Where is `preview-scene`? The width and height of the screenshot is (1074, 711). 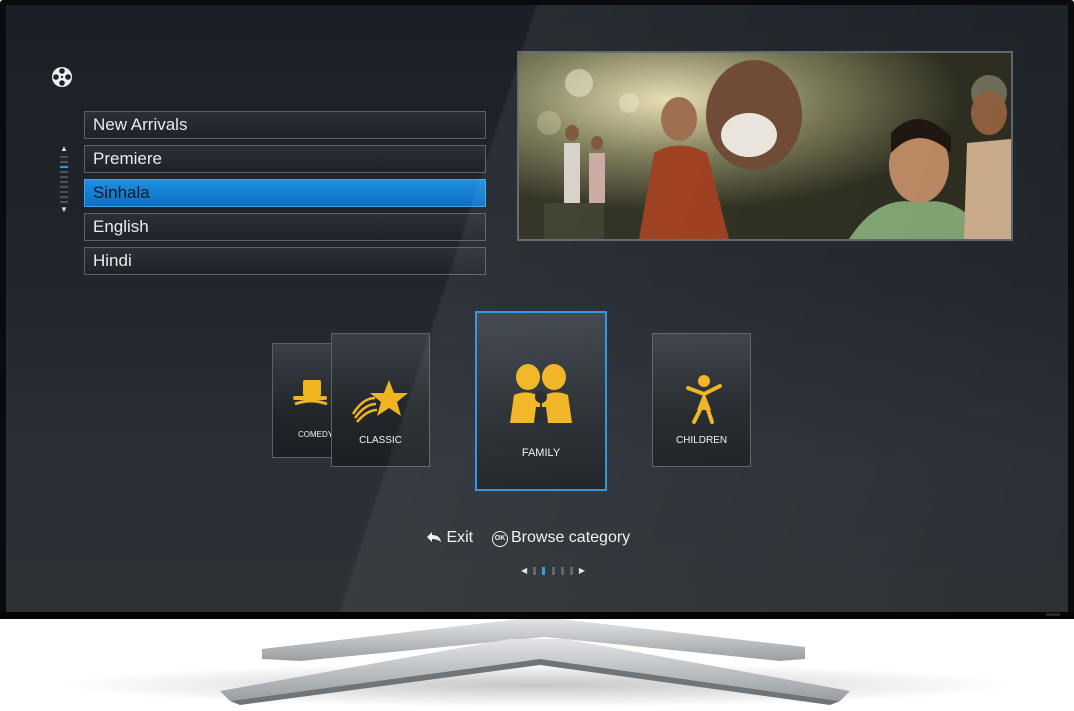
preview-scene is located at coordinates (765, 146).